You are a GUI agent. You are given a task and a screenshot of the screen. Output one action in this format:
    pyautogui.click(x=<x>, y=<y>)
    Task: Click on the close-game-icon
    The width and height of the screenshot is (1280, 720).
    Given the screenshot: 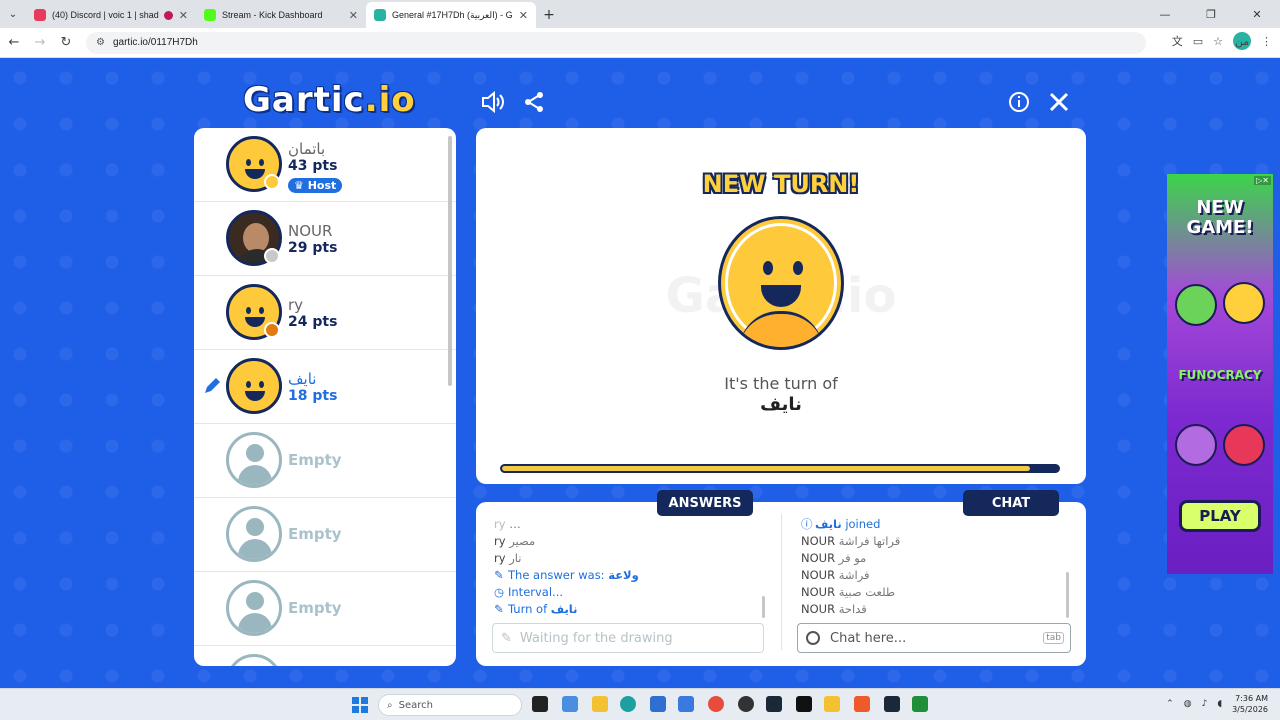 What is the action you would take?
    pyautogui.click(x=1059, y=102)
    